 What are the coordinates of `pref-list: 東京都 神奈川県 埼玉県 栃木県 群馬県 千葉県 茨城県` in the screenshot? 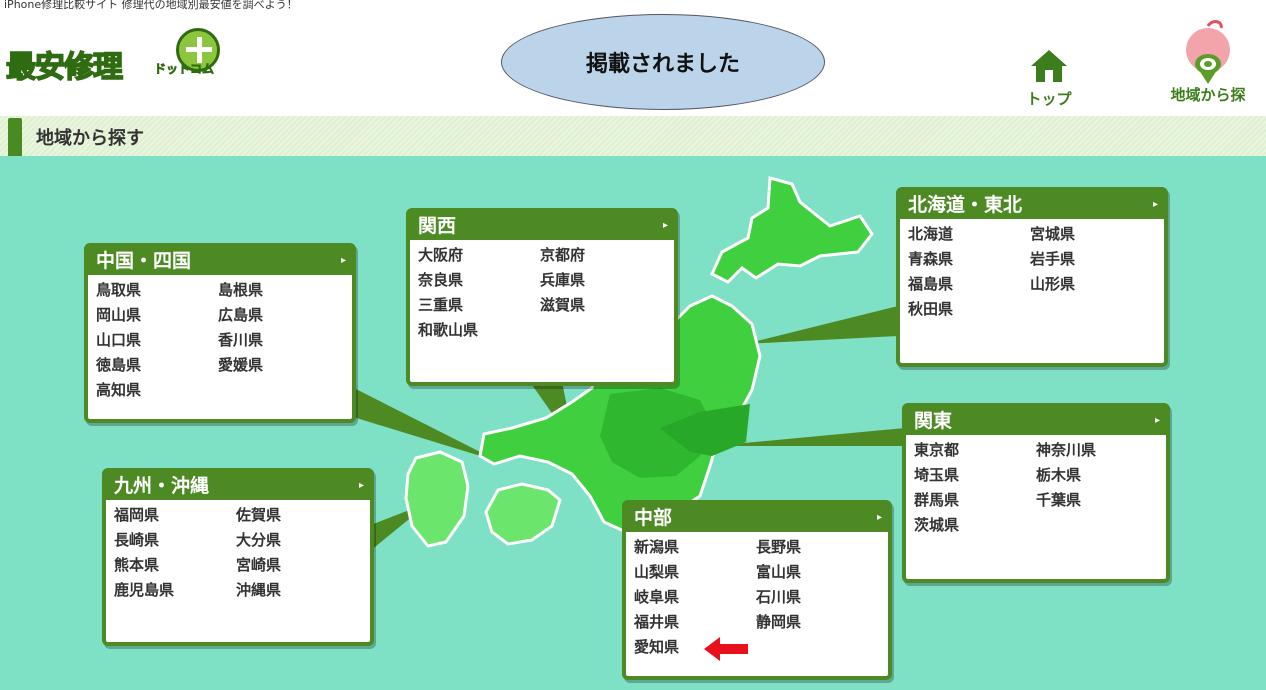 It's located at (1036, 486).